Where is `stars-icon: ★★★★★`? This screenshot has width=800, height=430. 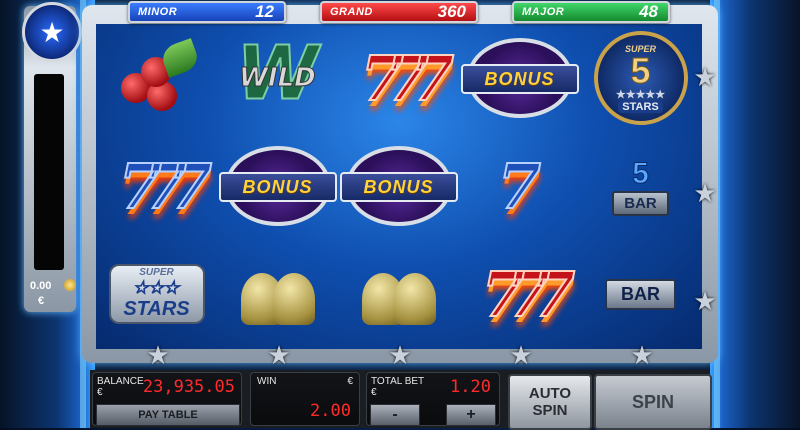 stars-icon: ★★★★★ is located at coordinates (640, 94).